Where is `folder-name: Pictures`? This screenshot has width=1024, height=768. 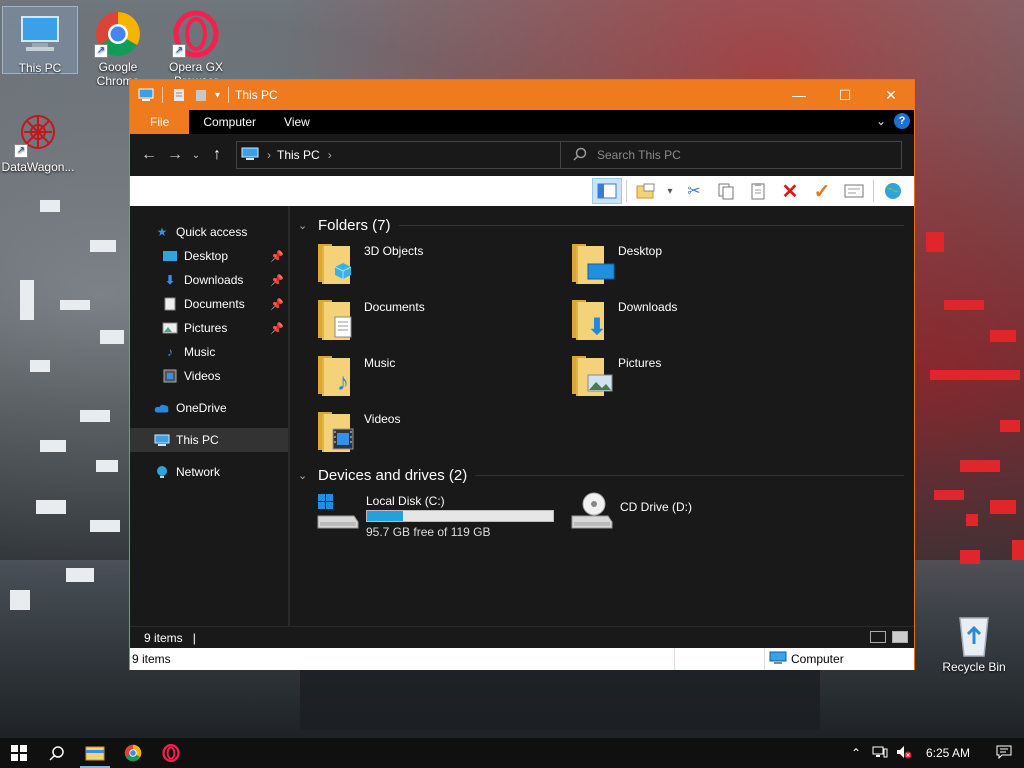
folder-name: Pictures is located at coordinates (640, 363).